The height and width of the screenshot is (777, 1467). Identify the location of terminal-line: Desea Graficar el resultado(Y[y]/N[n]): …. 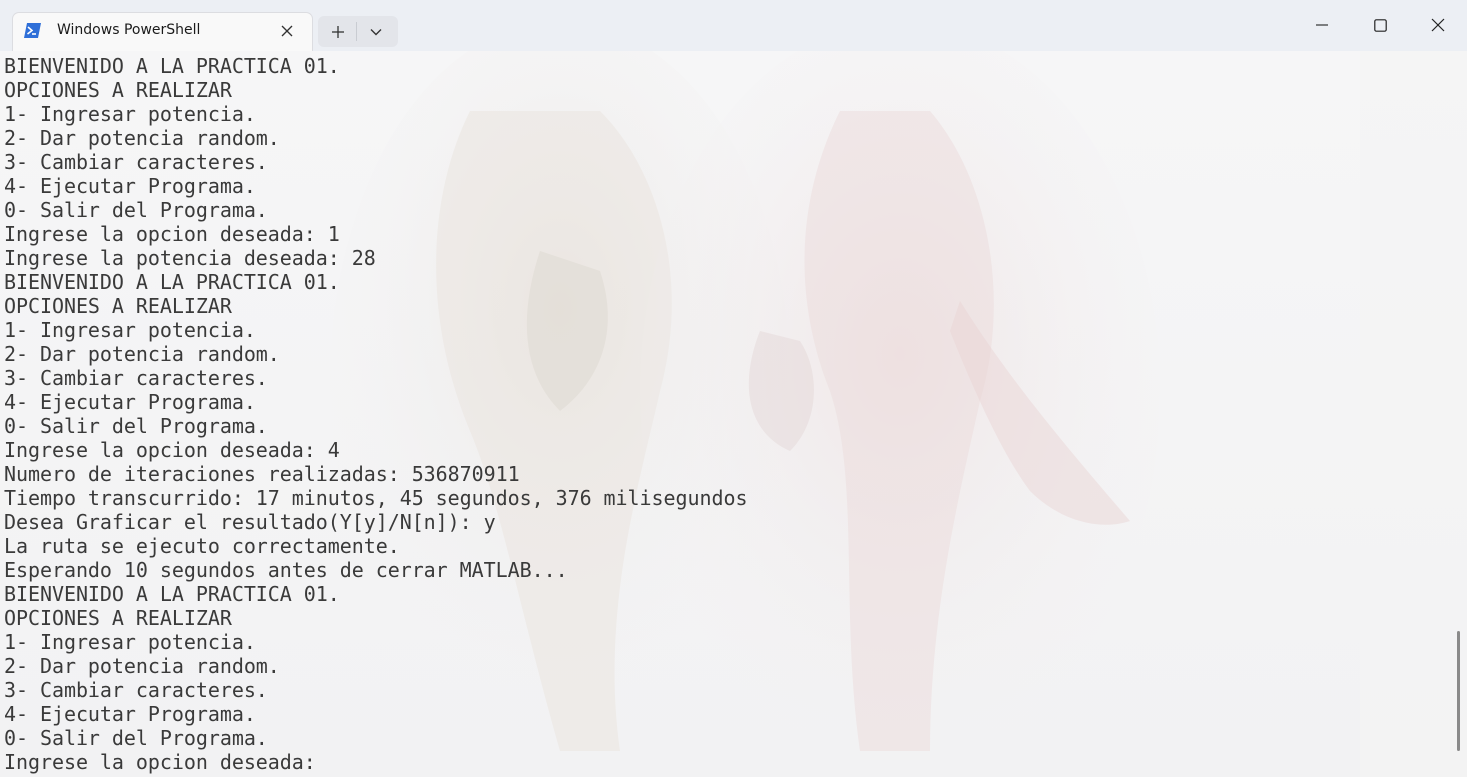
(250, 522).